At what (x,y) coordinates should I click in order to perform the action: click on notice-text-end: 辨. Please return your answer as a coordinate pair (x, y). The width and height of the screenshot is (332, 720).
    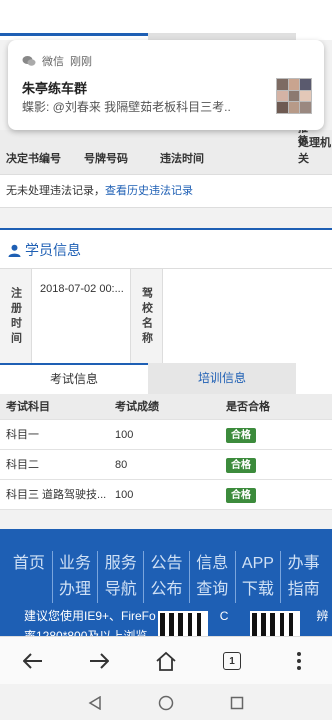
    Looking at the image, I should click on (322, 616).